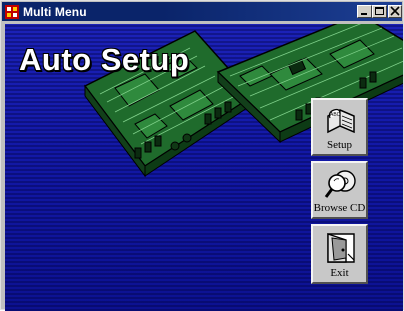 The image size is (404, 311). I want to click on exit-button: Exit, so click(339, 254).